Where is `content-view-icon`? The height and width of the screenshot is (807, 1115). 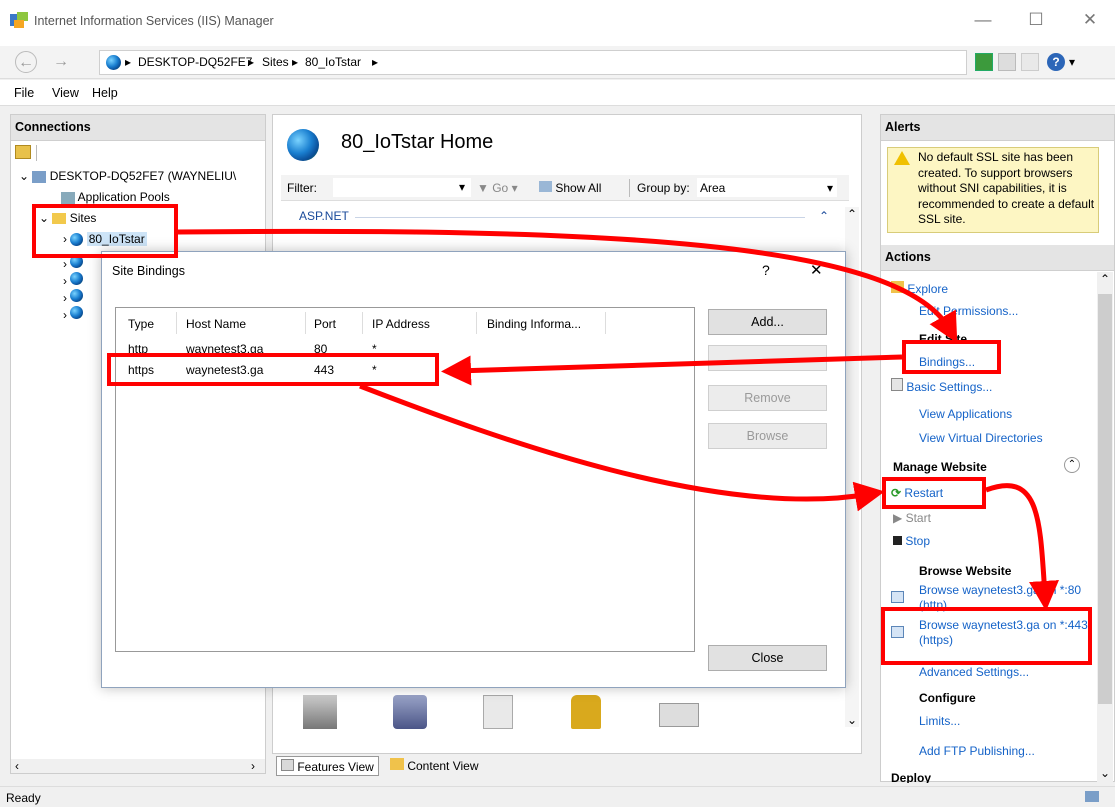
content-view-icon is located at coordinates (397, 764).